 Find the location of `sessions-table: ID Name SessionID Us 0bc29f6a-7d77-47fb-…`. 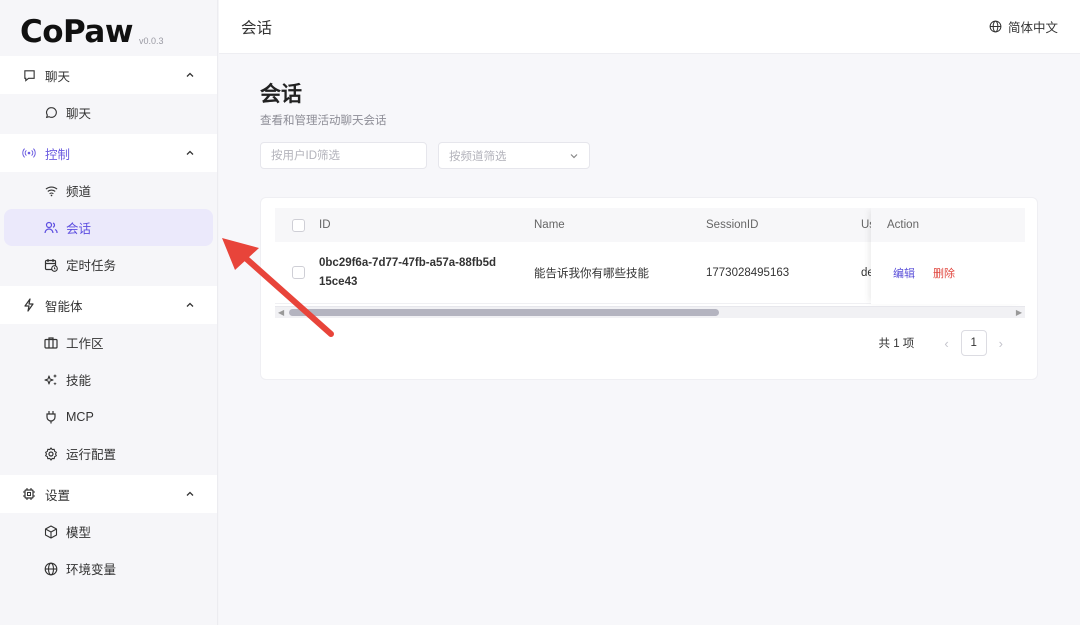

sessions-table: ID Name SessionID Us 0bc29f6a-7d77-47fb-… is located at coordinates (650, 258).